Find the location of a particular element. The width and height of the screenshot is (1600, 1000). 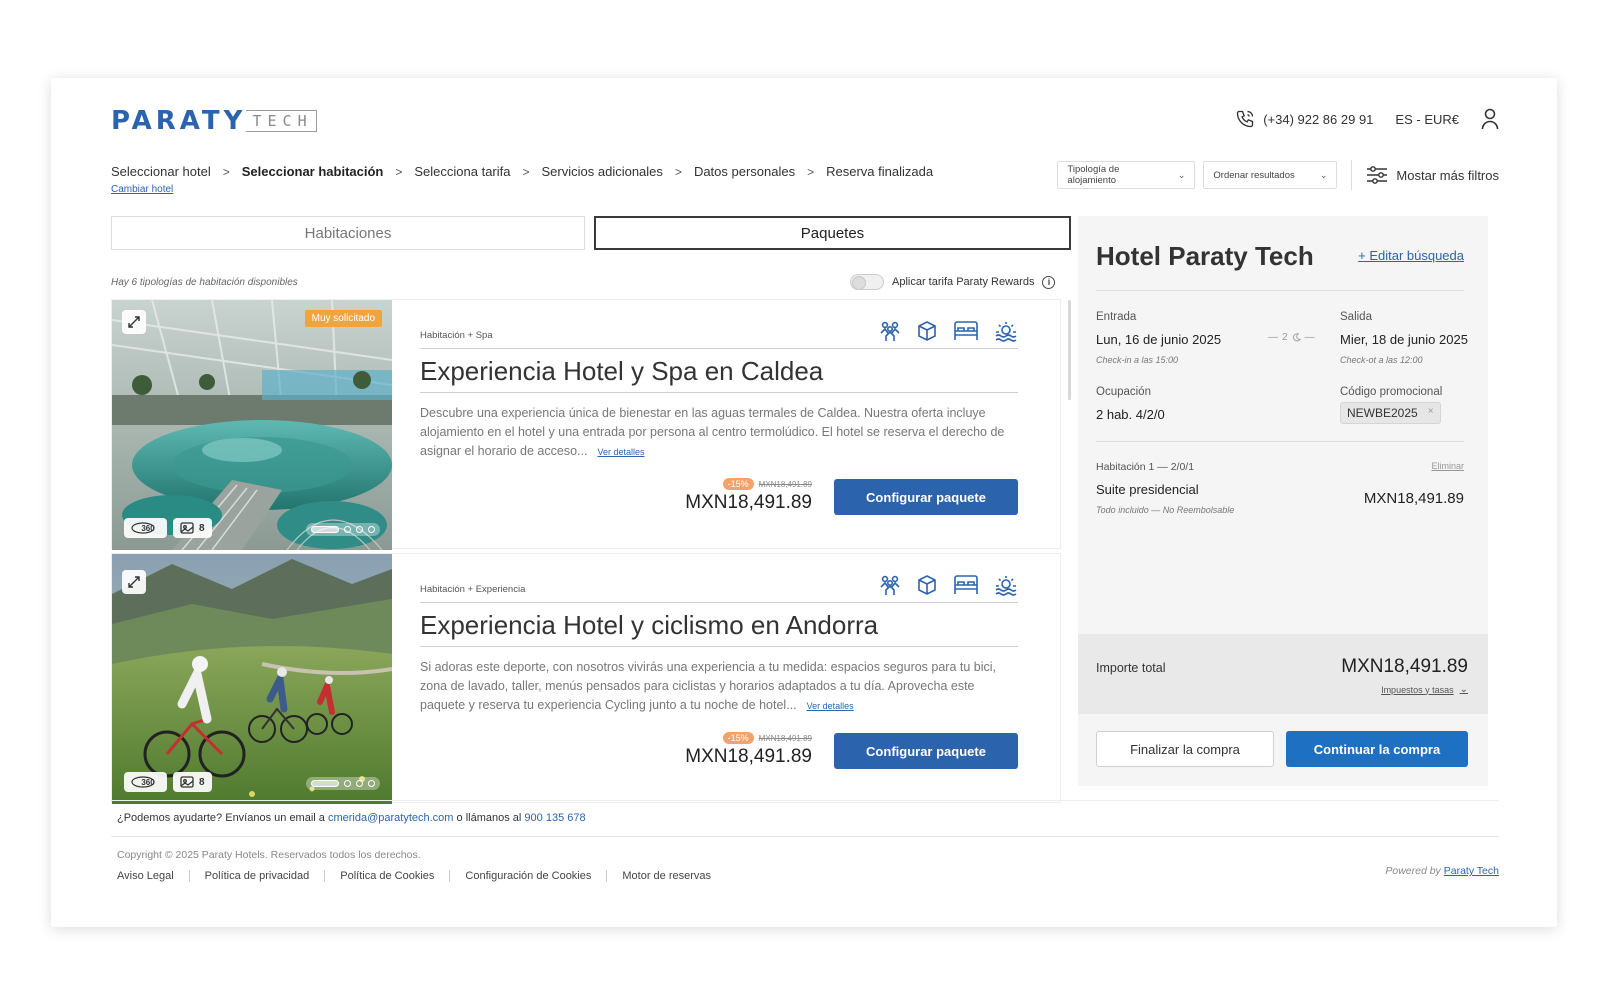

promo-code-value: NEWBE2025 is located at coordinates (1382, 413).